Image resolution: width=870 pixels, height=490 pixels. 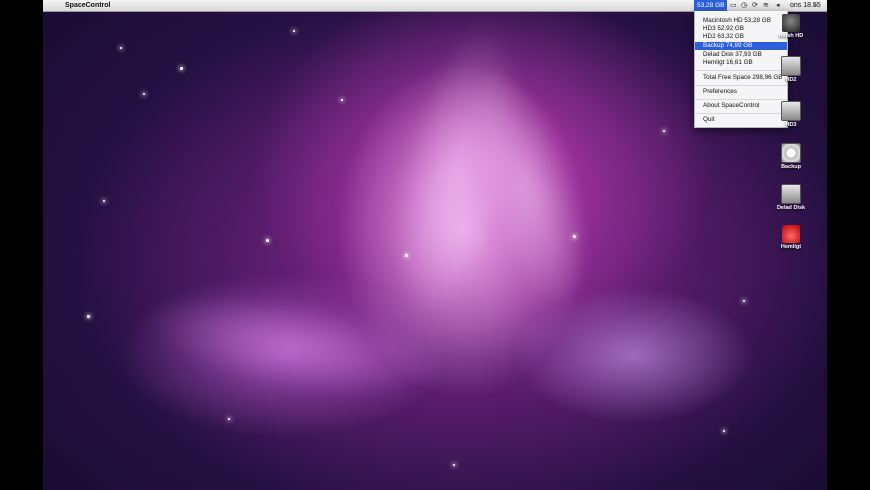 What do you see at coordinates (791, 167) in the screenshot?
I see `desktop-icon-label: Backup` at bounding box center [791, 167].